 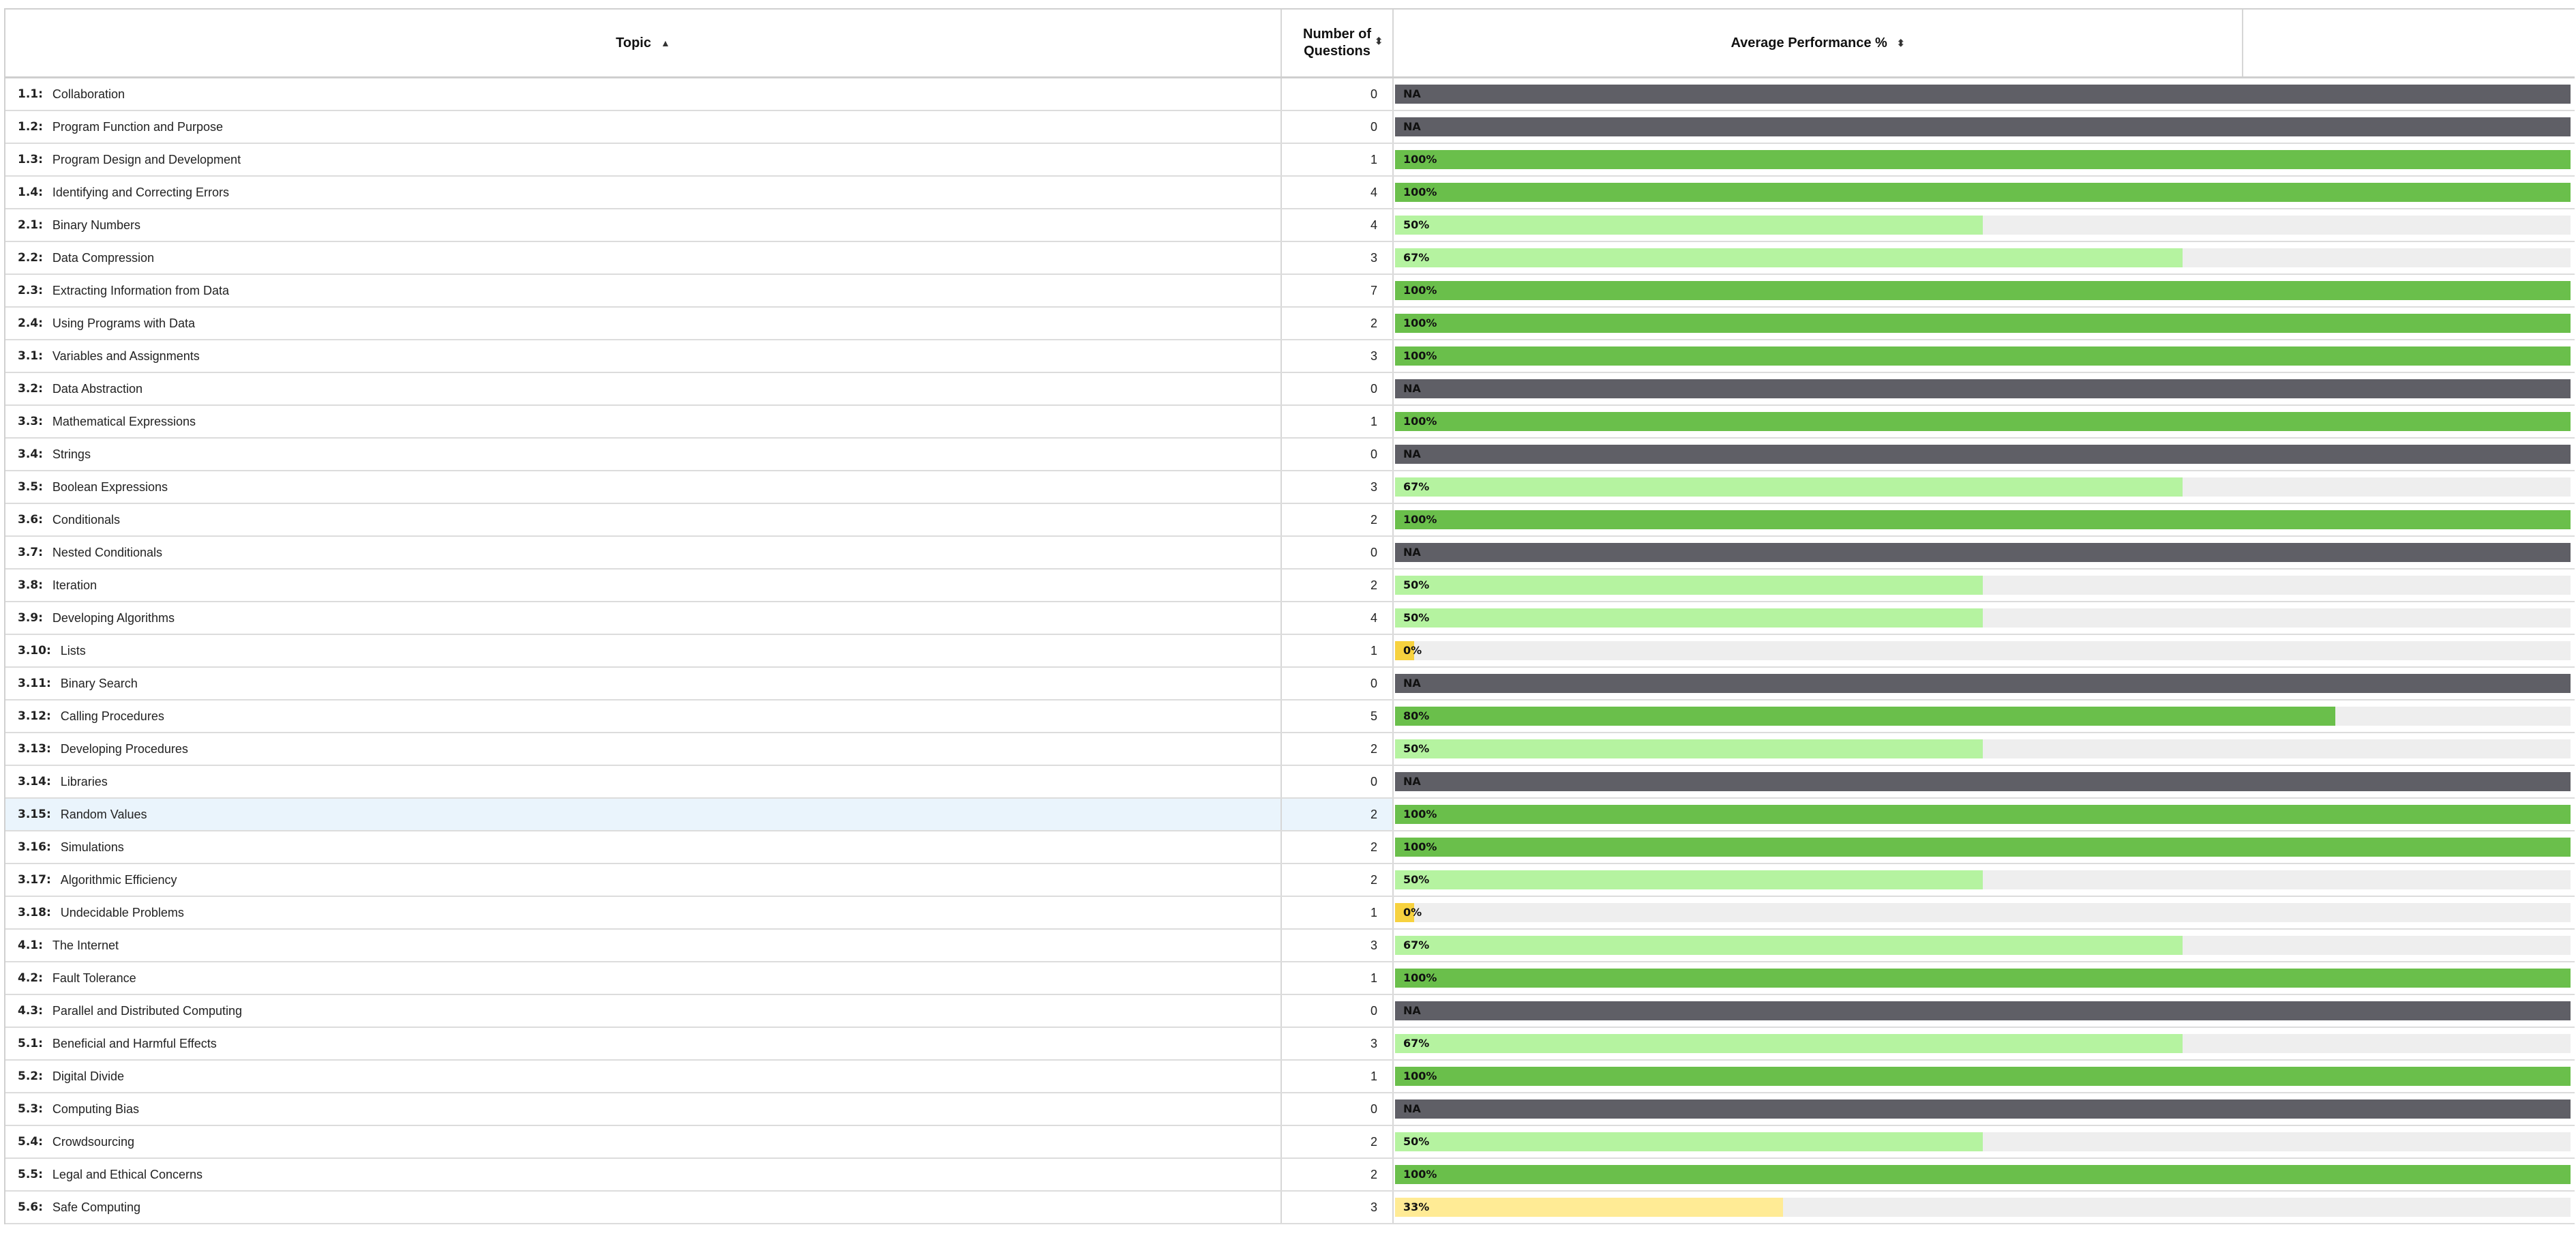 What do you see at coordinates (147, 1010) in the screenshot?
I see `topic-name: Parallel and Distributed Computing` at bounding box center [147, 1010].